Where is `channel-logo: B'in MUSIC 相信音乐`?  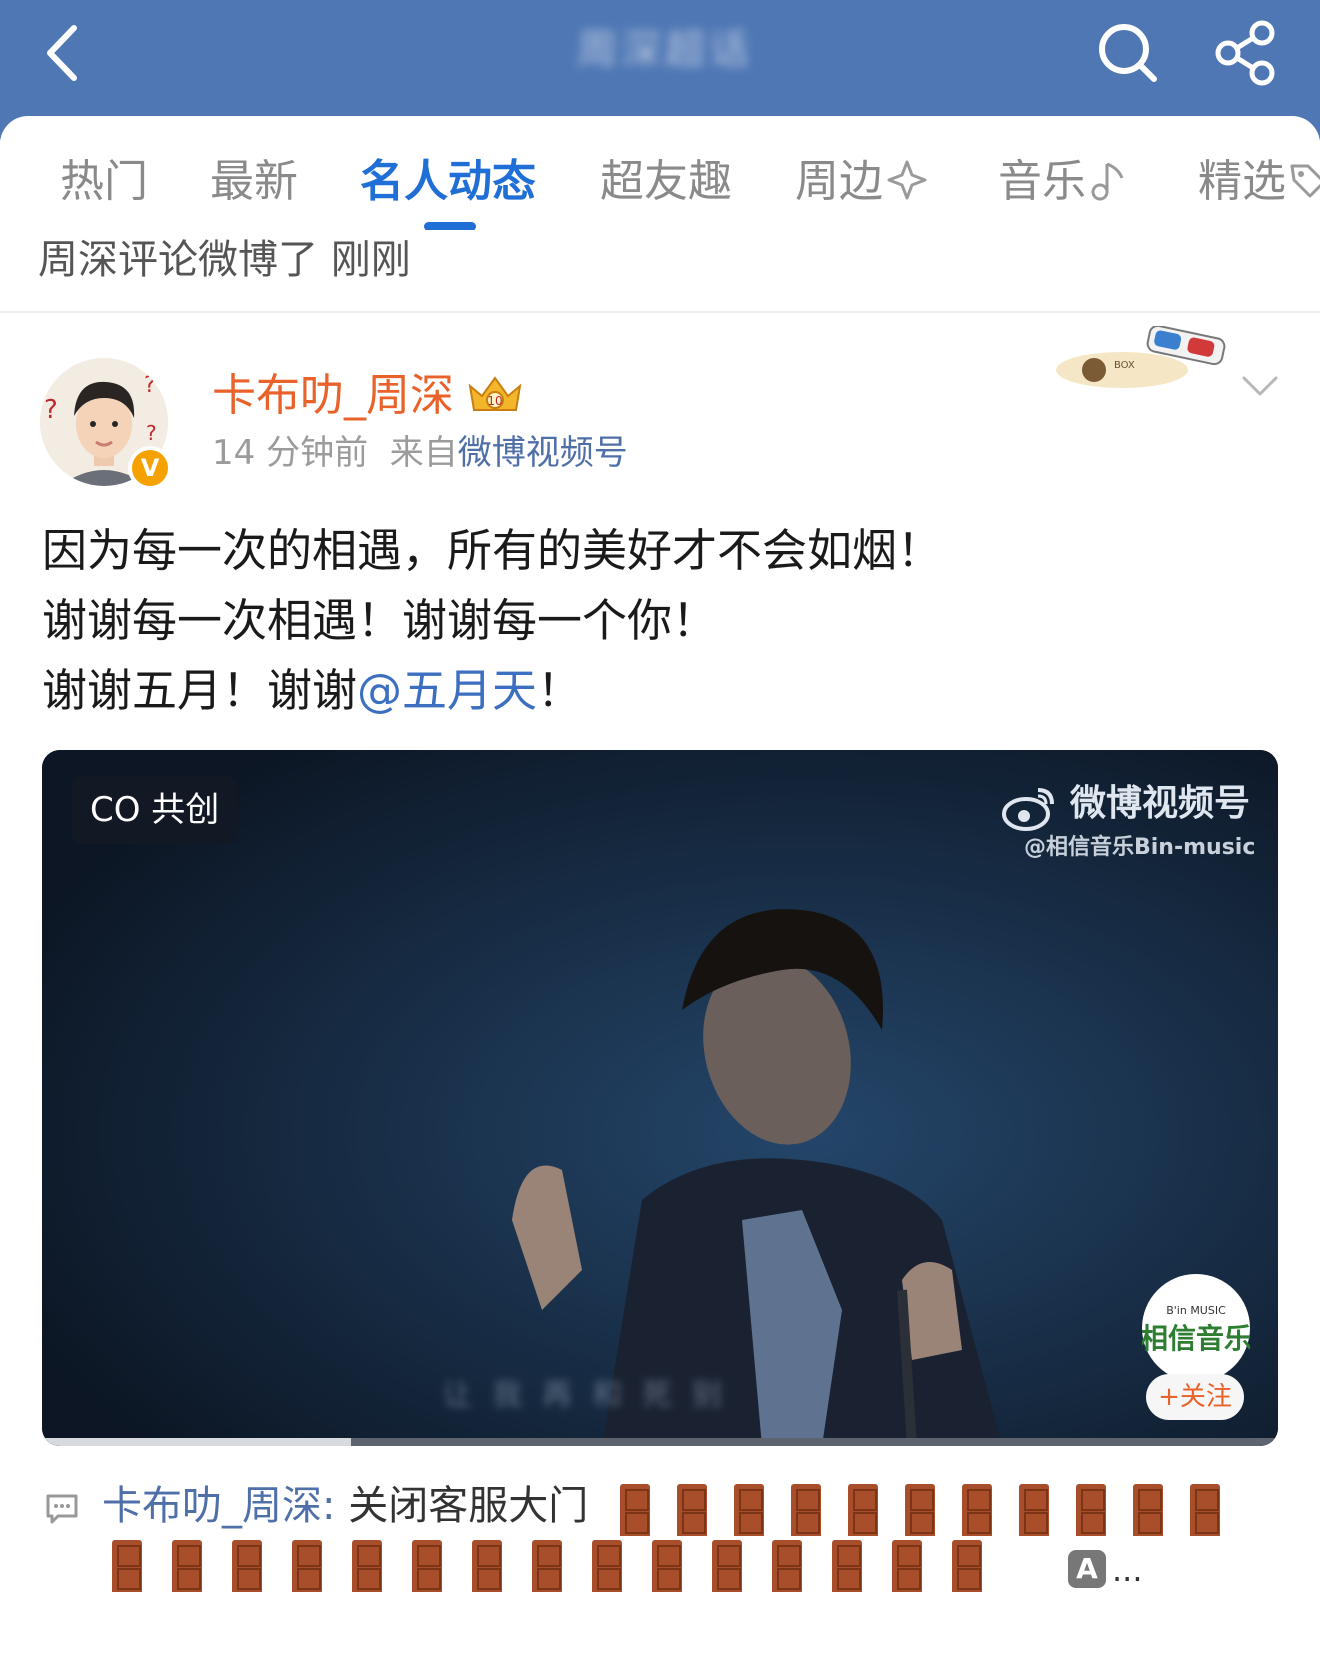 channel-logo: B'in MUSIC 相信音乐 is located at coordinates (1196, 1328).